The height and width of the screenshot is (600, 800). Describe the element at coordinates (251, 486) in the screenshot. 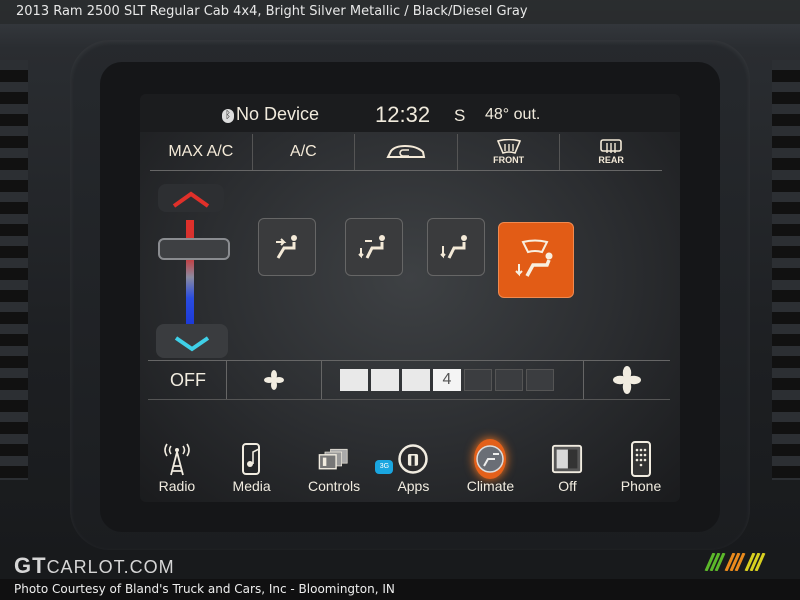

I see `nav-media-label: Media` at that location.